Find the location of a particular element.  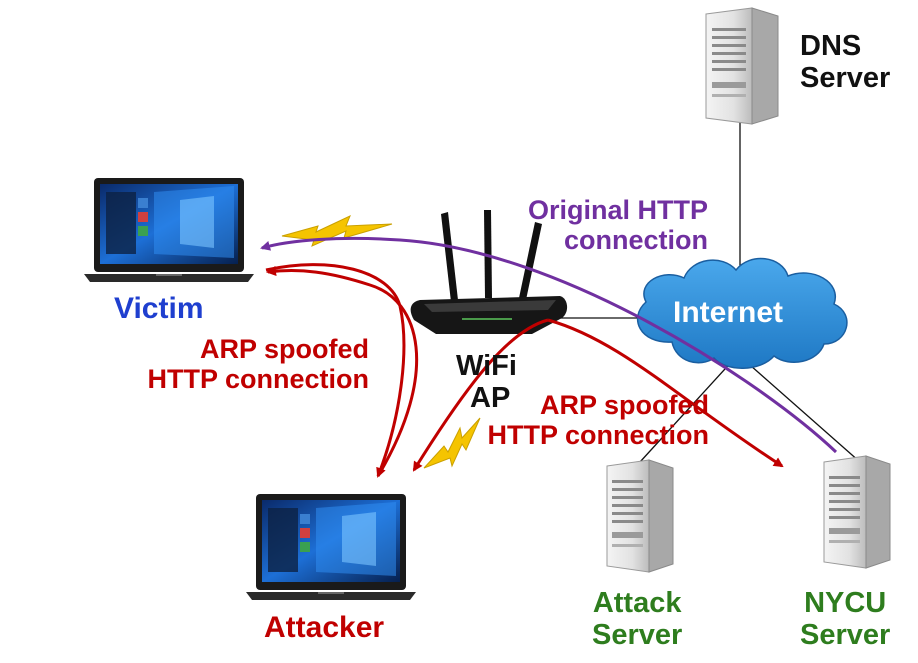

nycu-server-icon is located at coordinates (857, 512).